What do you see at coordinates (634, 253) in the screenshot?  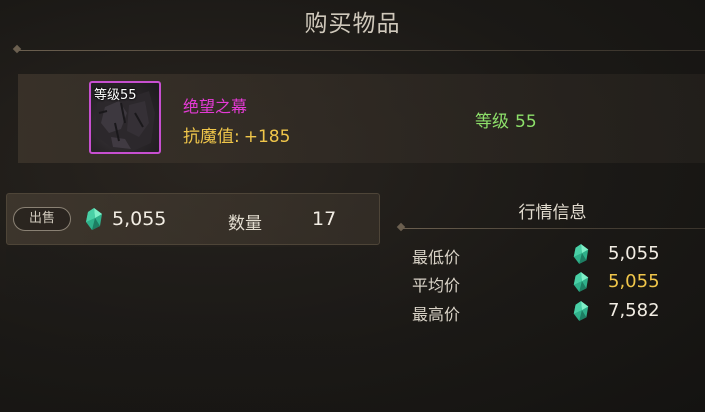 I see `lowest-price-value: 5,055` at bounding box center [634, 253].